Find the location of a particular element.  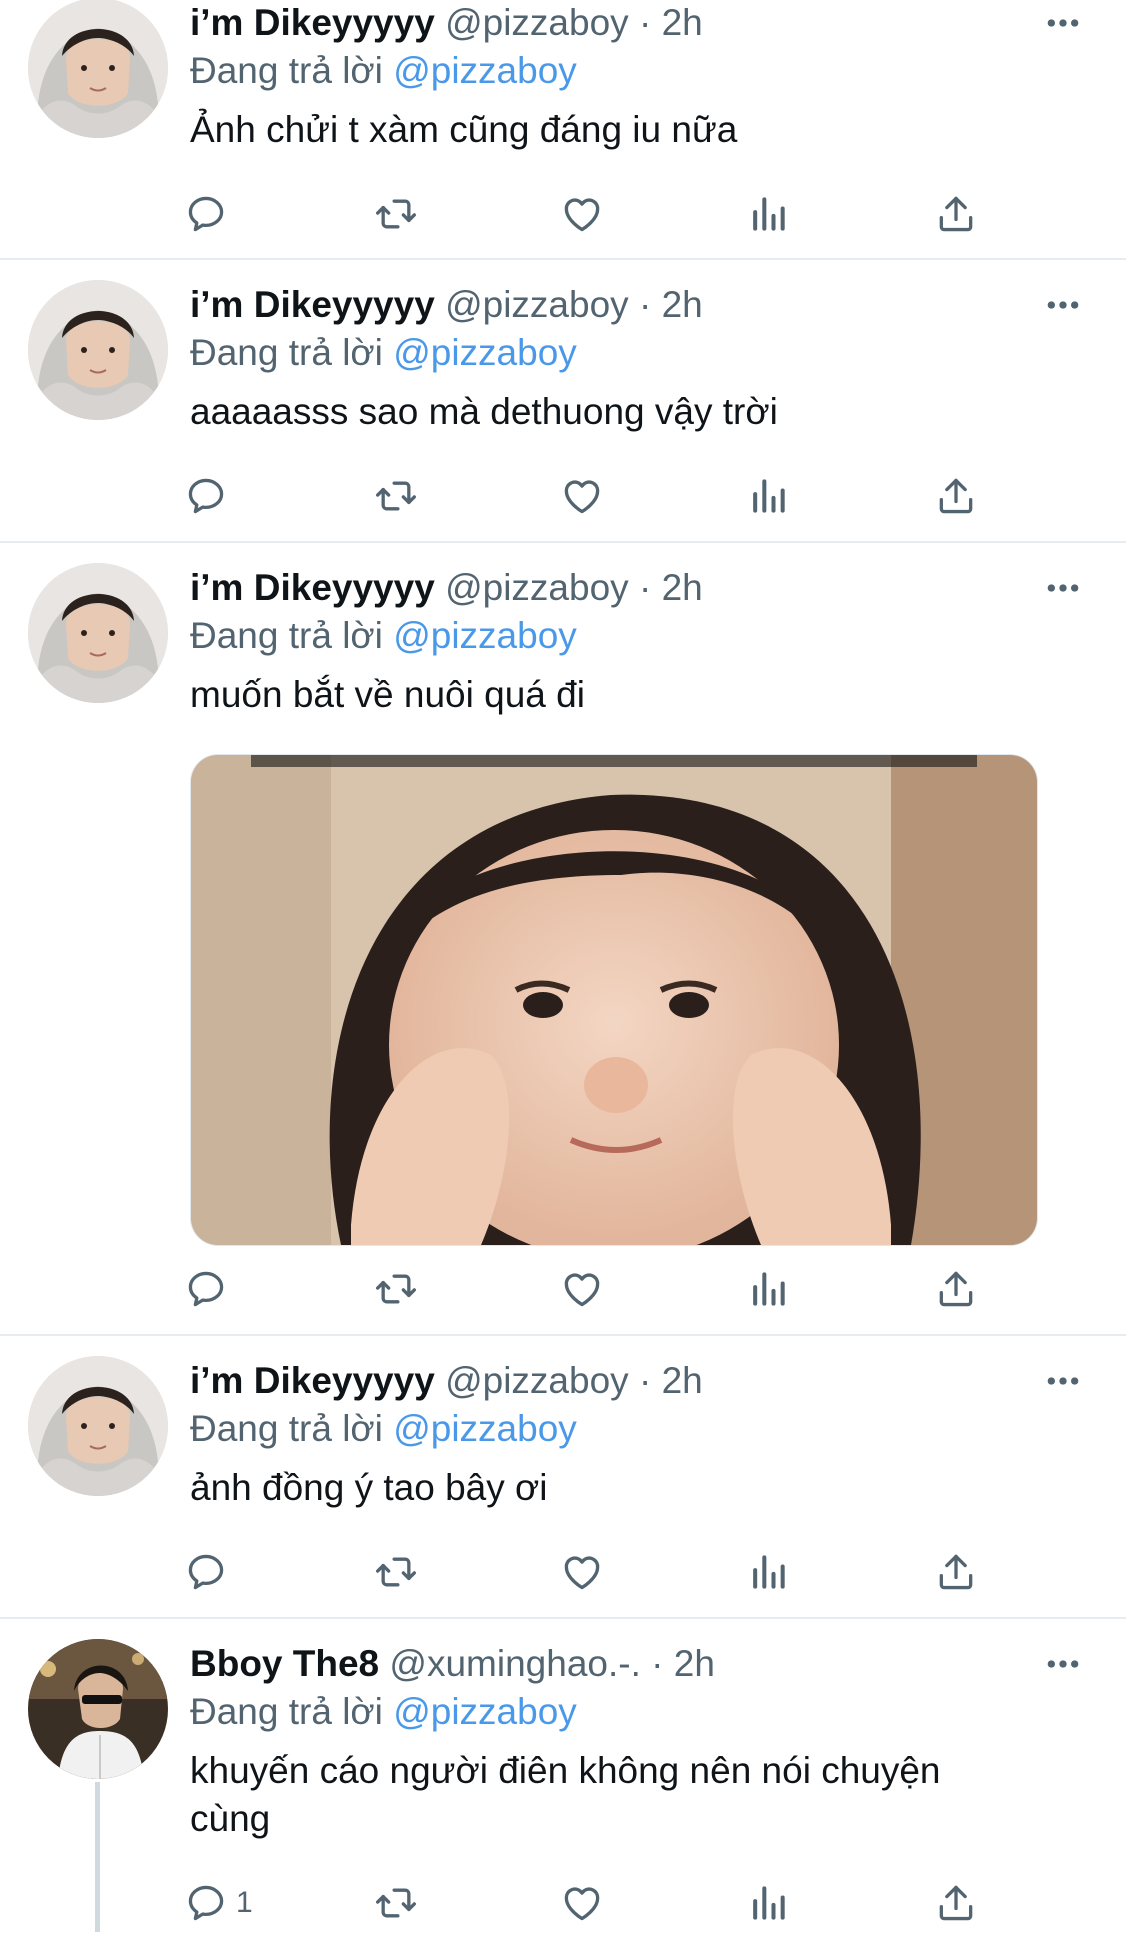

reply-button: 1 is located at coordinates (218, 1903).